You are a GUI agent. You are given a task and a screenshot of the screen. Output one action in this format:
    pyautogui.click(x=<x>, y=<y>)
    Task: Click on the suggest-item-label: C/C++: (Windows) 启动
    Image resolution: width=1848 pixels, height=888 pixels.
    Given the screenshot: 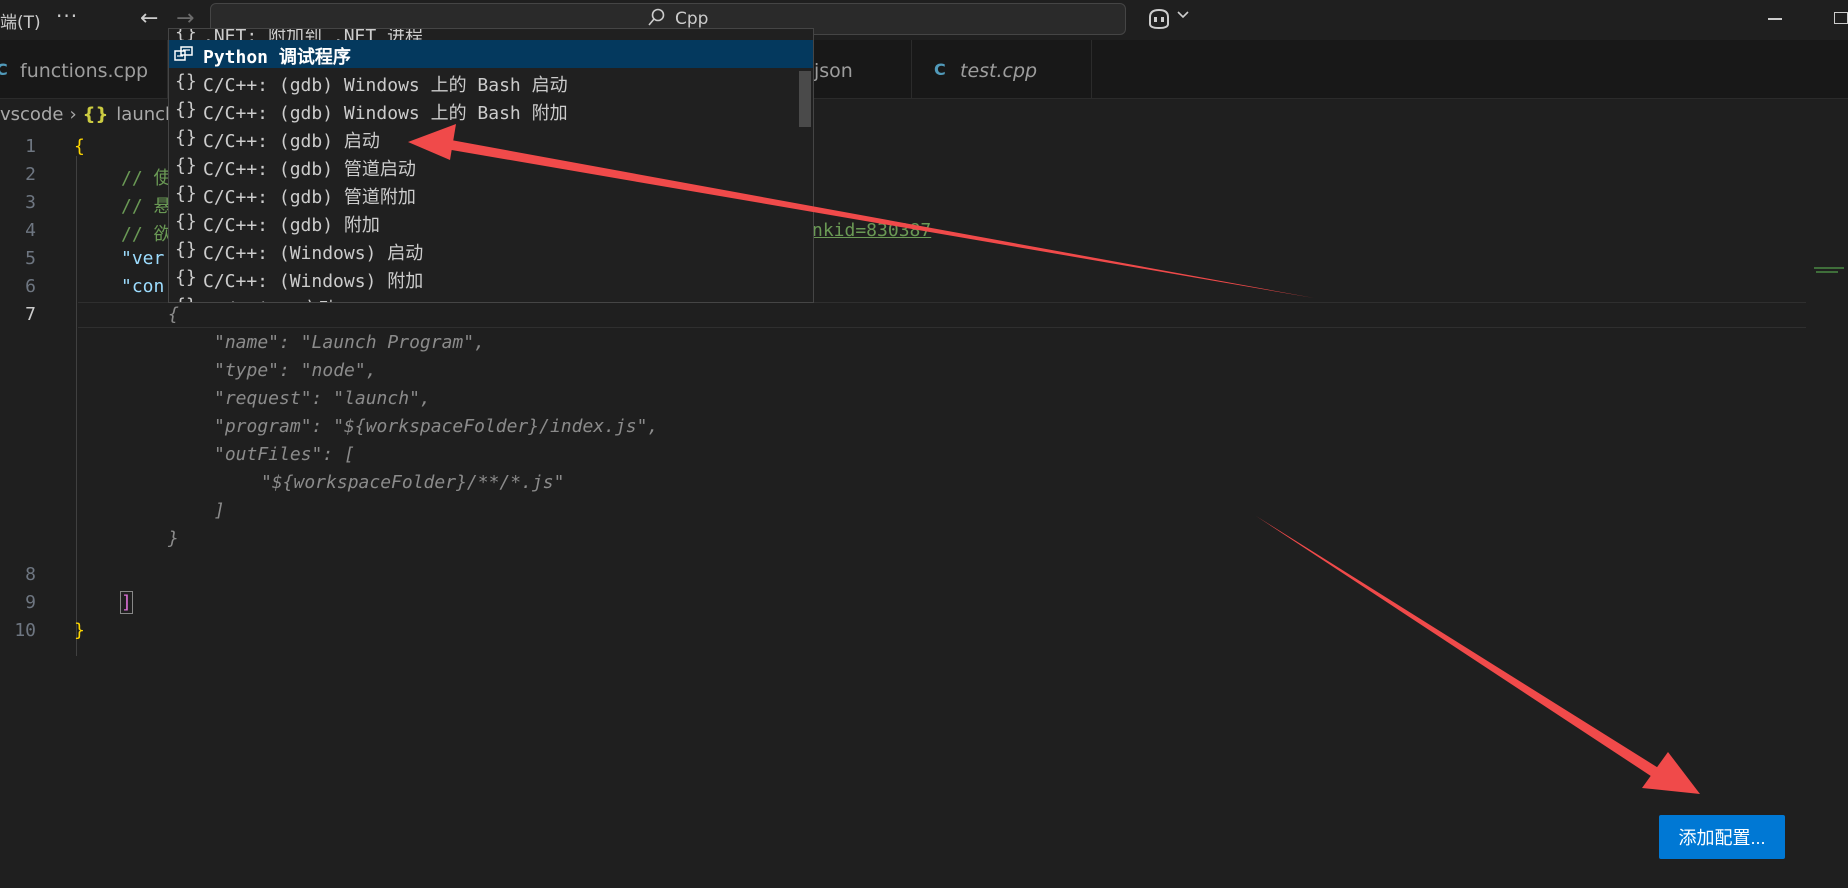 What is the action you would take?
    pyautogui.click(x=313, y=253)
    